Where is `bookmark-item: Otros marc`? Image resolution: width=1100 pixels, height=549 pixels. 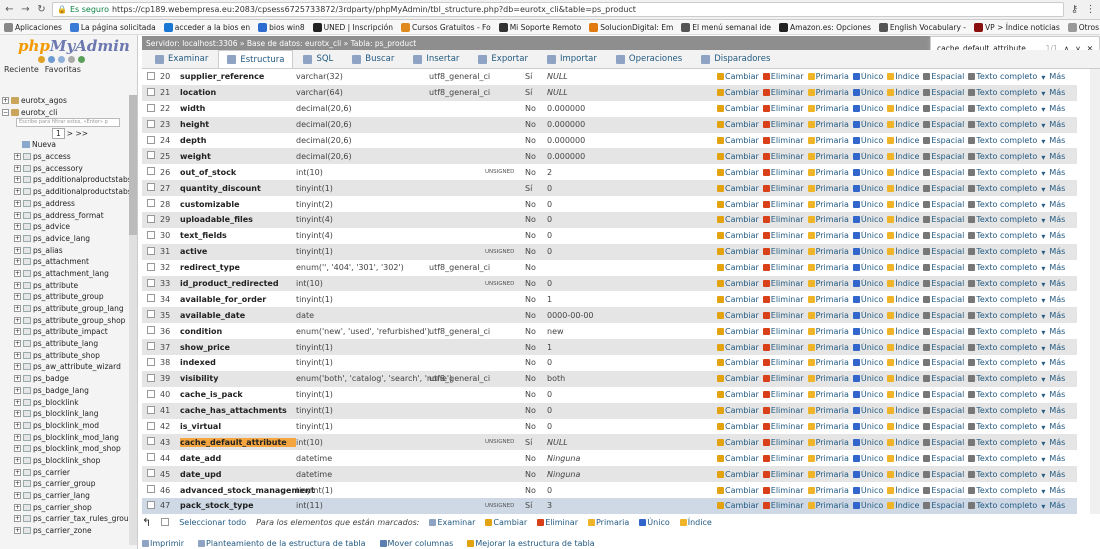
bookmark-item: Otros marc is located at coordinates (1083, 27).